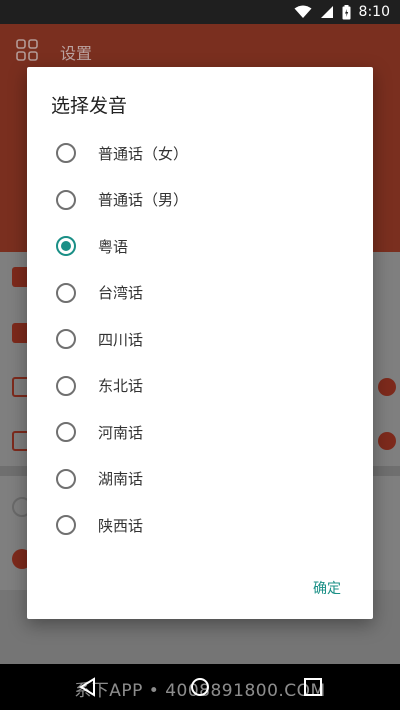  I want to click on pronunciation-option: 普通话（女）, so click(200, 153).